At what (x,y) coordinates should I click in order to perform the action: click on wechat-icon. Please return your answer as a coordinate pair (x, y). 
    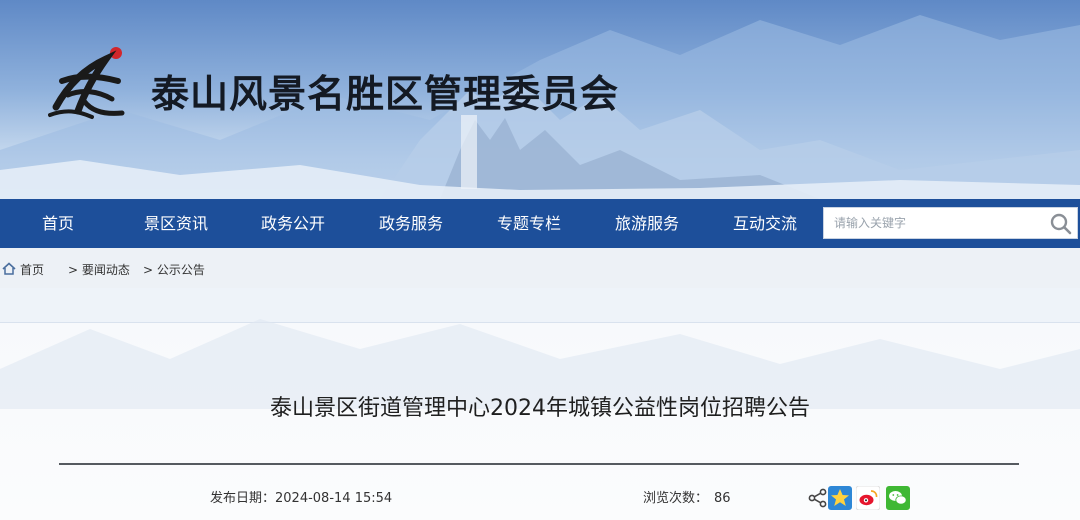
    Looking at the image, I should click on (898, 498).